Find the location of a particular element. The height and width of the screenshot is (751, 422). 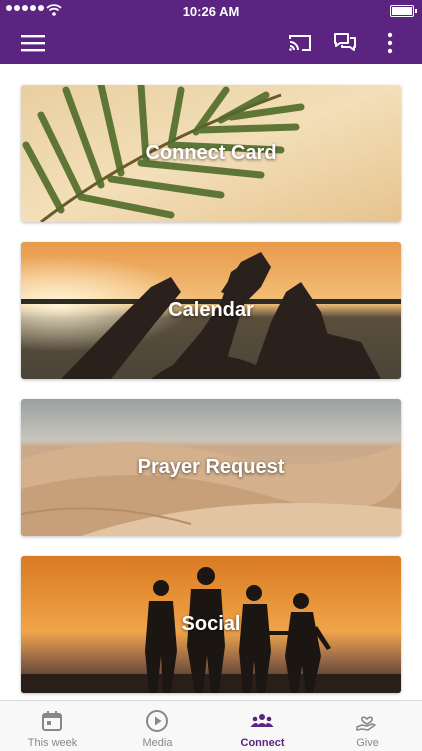

chat-icon is located at coordinates (345, 42).